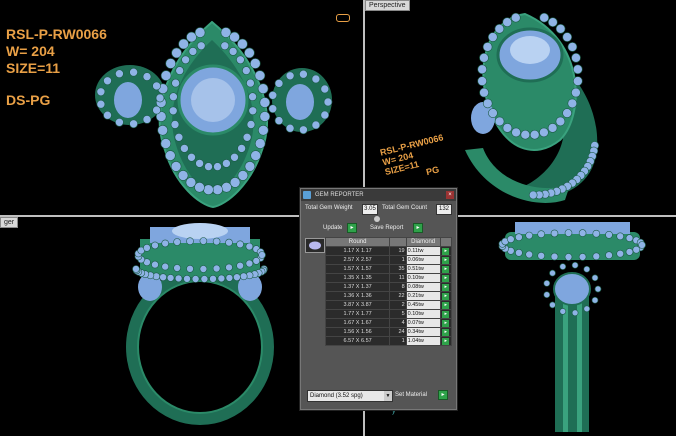 This screenshot has height=436, width=676. What do you see at coordinates (357, 251) in the screenshot?
I see `gem-size-cell: 1.17 X 1.17` at bounding box center [357, 251].